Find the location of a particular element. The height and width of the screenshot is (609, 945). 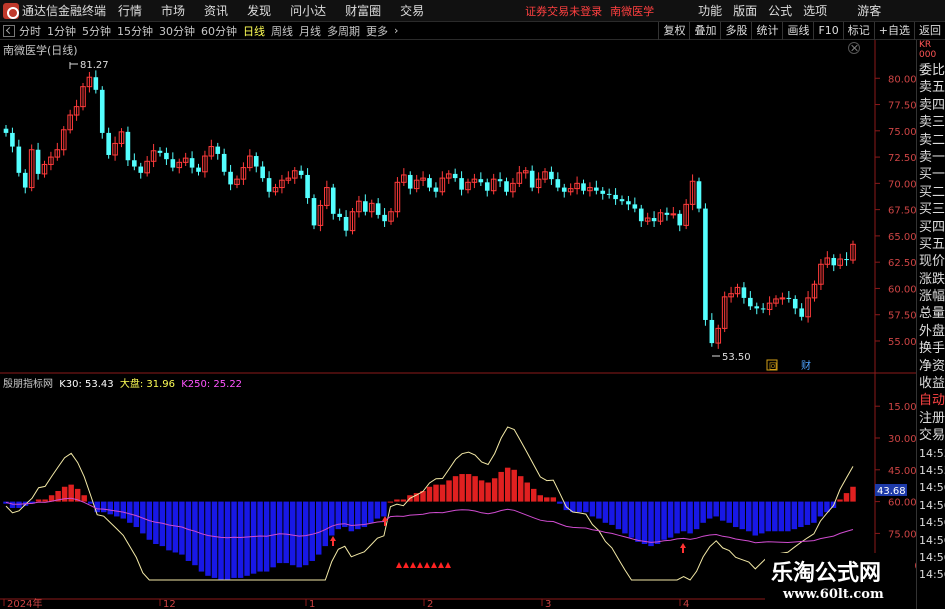

period-15min: 15分钟 is located at coordinates (135, 31).